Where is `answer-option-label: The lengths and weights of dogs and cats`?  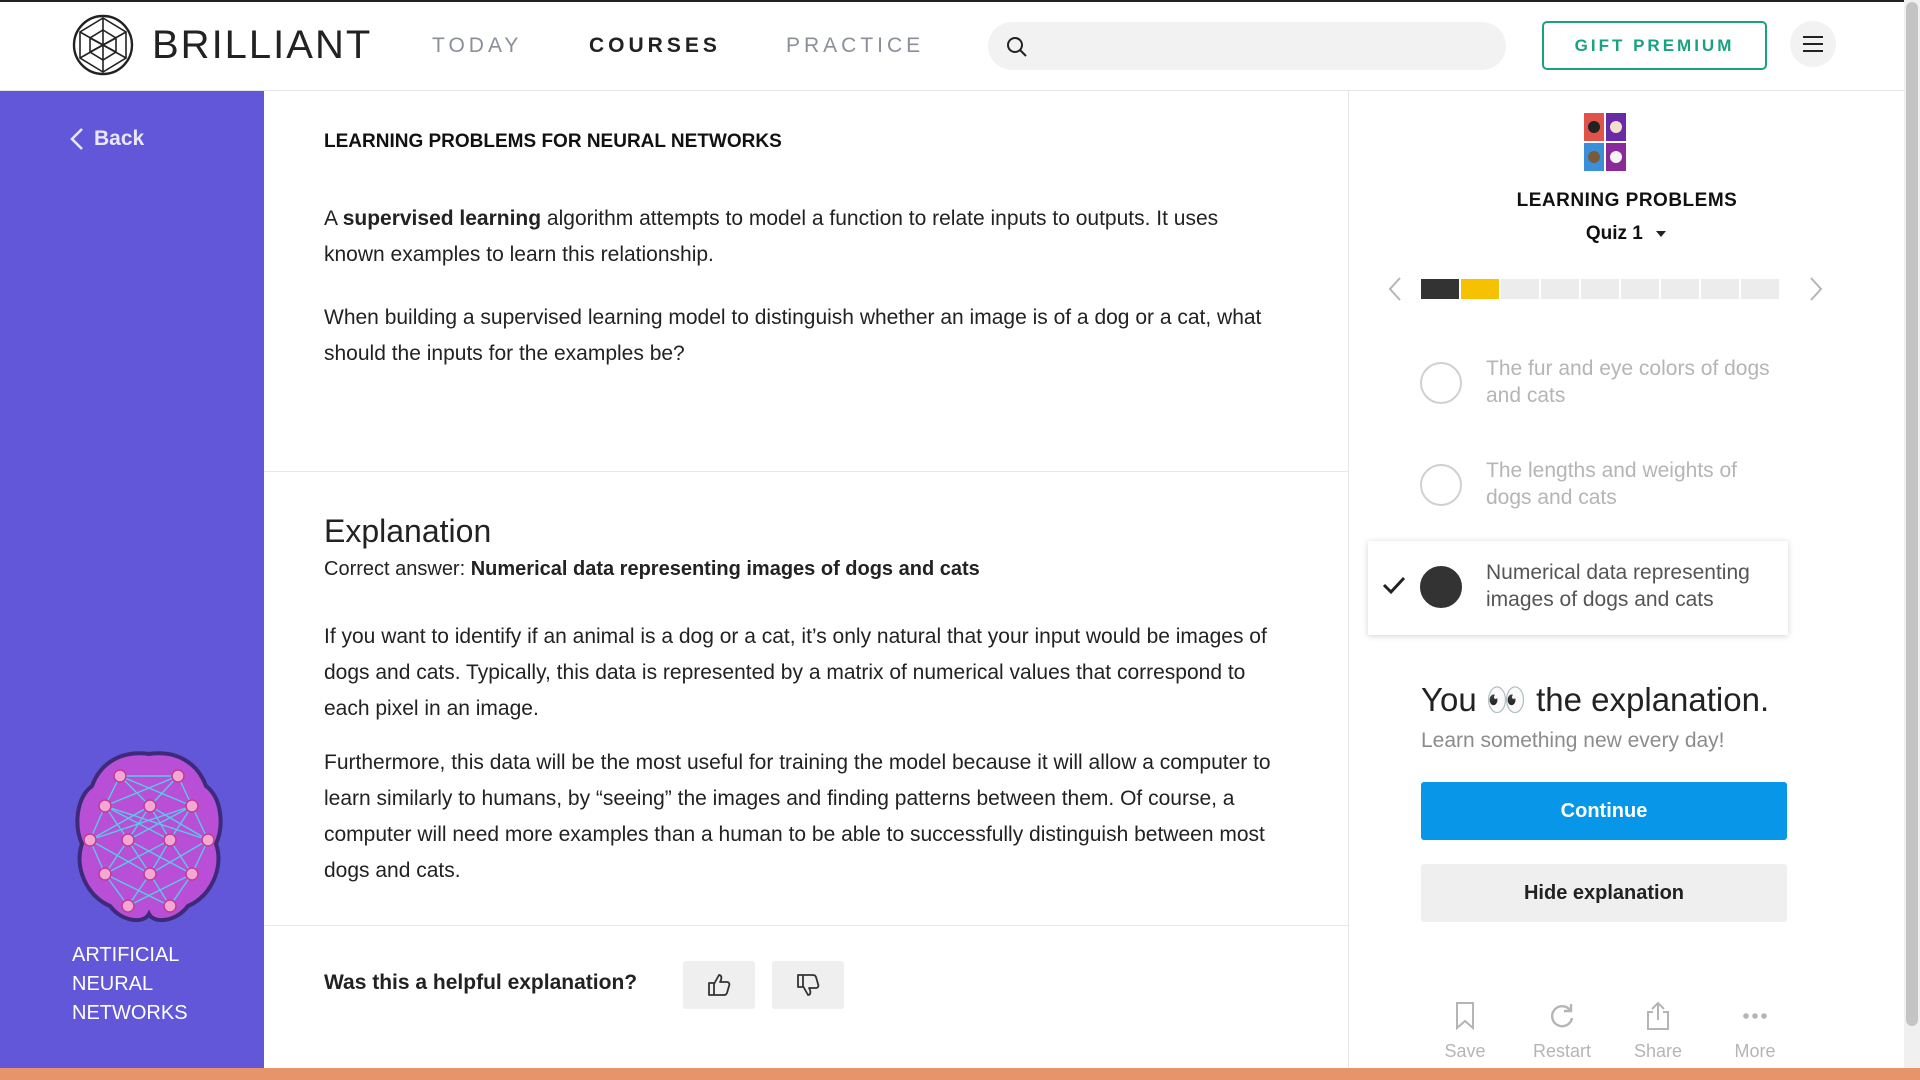 answer-option-label: The lengths and weights of dogs and cats is located at coordinates (1611, 484).